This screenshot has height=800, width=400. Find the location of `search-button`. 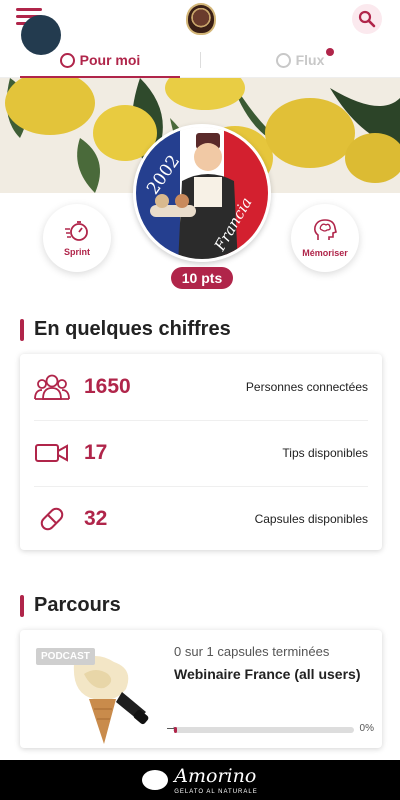

search-button is located at coordinates (367, 19).